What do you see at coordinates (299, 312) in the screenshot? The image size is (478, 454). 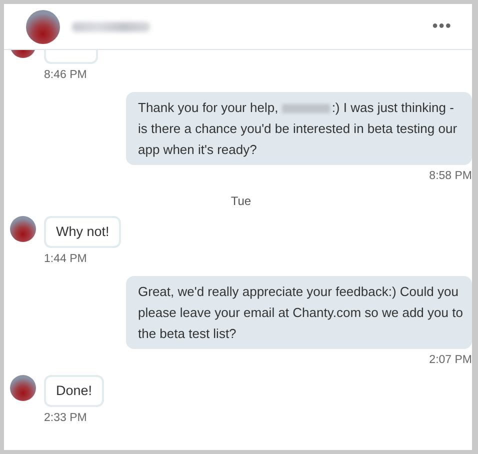 I see `message-bubble: Great, we'd really appreciate your feedback:) Could you please leave your email at Chanty.com so we add you to the beta test list?` at bounding box center [299, 312].